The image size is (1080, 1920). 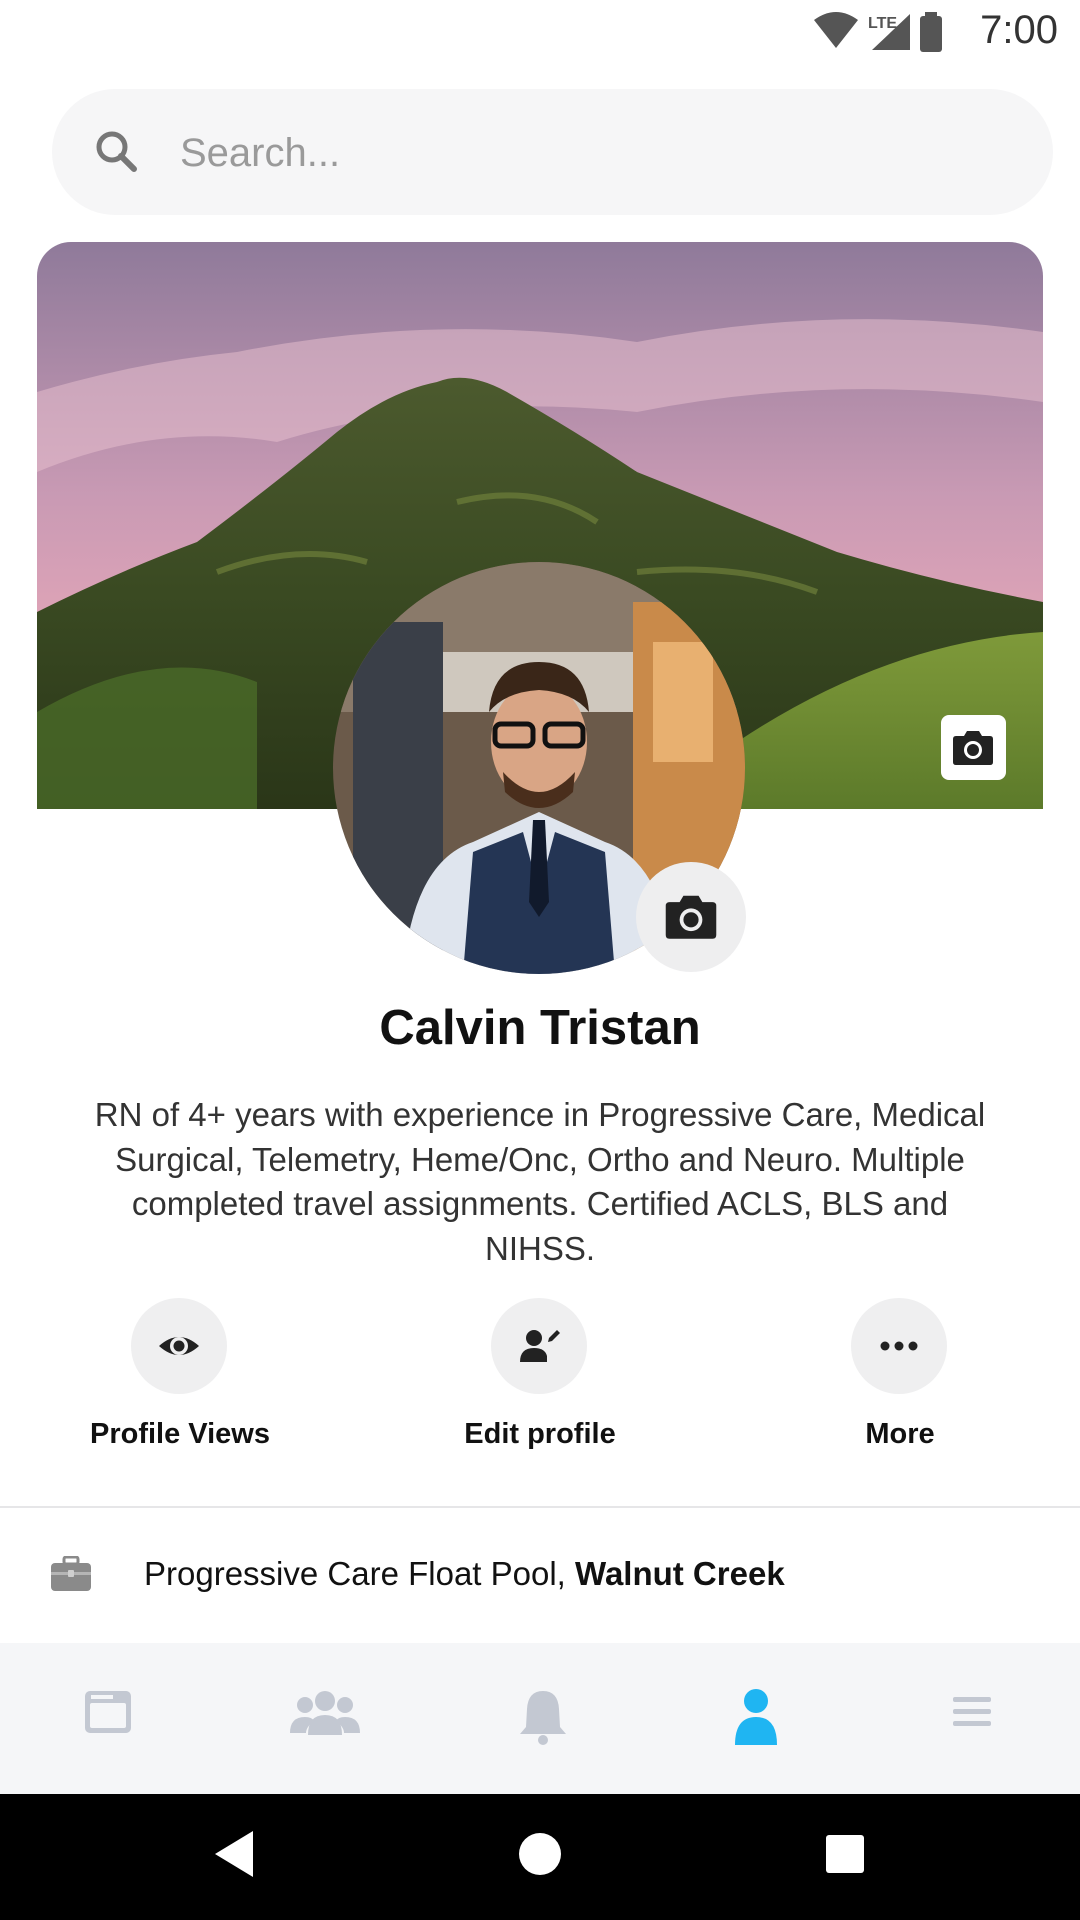 What do you see at coordinates (590, 153) in the screenshot?
I see `search-input` at bounding box center [590, 153].